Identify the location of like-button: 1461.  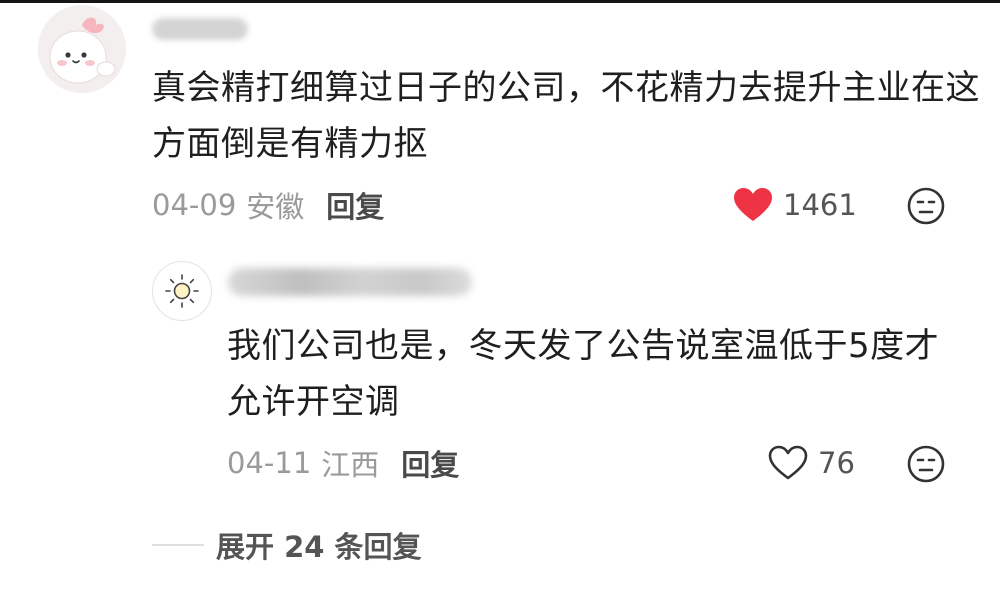
(795, 205).